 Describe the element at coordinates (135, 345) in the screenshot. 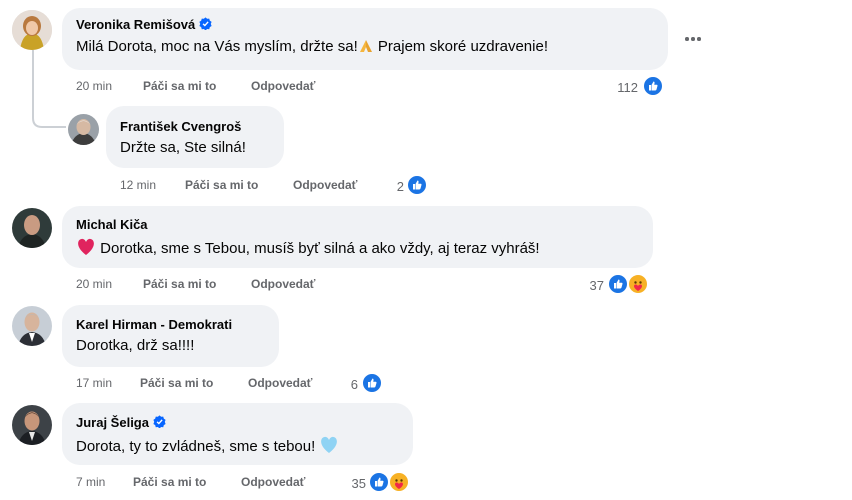

I see `comment-text: Dorotka, drž sa!!!!` at that location.